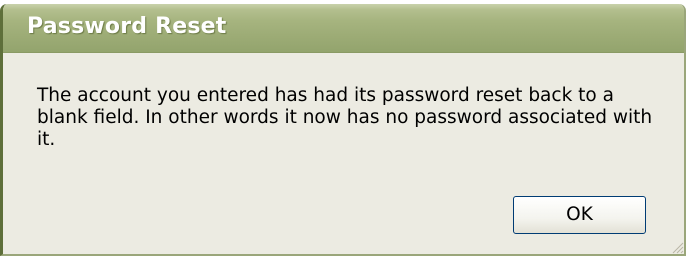  What do you see at coordinates (579, 215) in the screenshot?
I see `ok-button: OK` at bounding box center [579, 215].